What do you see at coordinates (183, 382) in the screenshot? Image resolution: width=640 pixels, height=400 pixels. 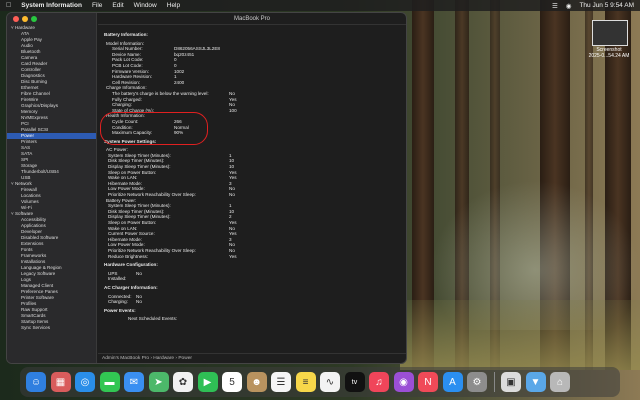 I see `photos-icon: ✿` at bounding box center [183, 382].